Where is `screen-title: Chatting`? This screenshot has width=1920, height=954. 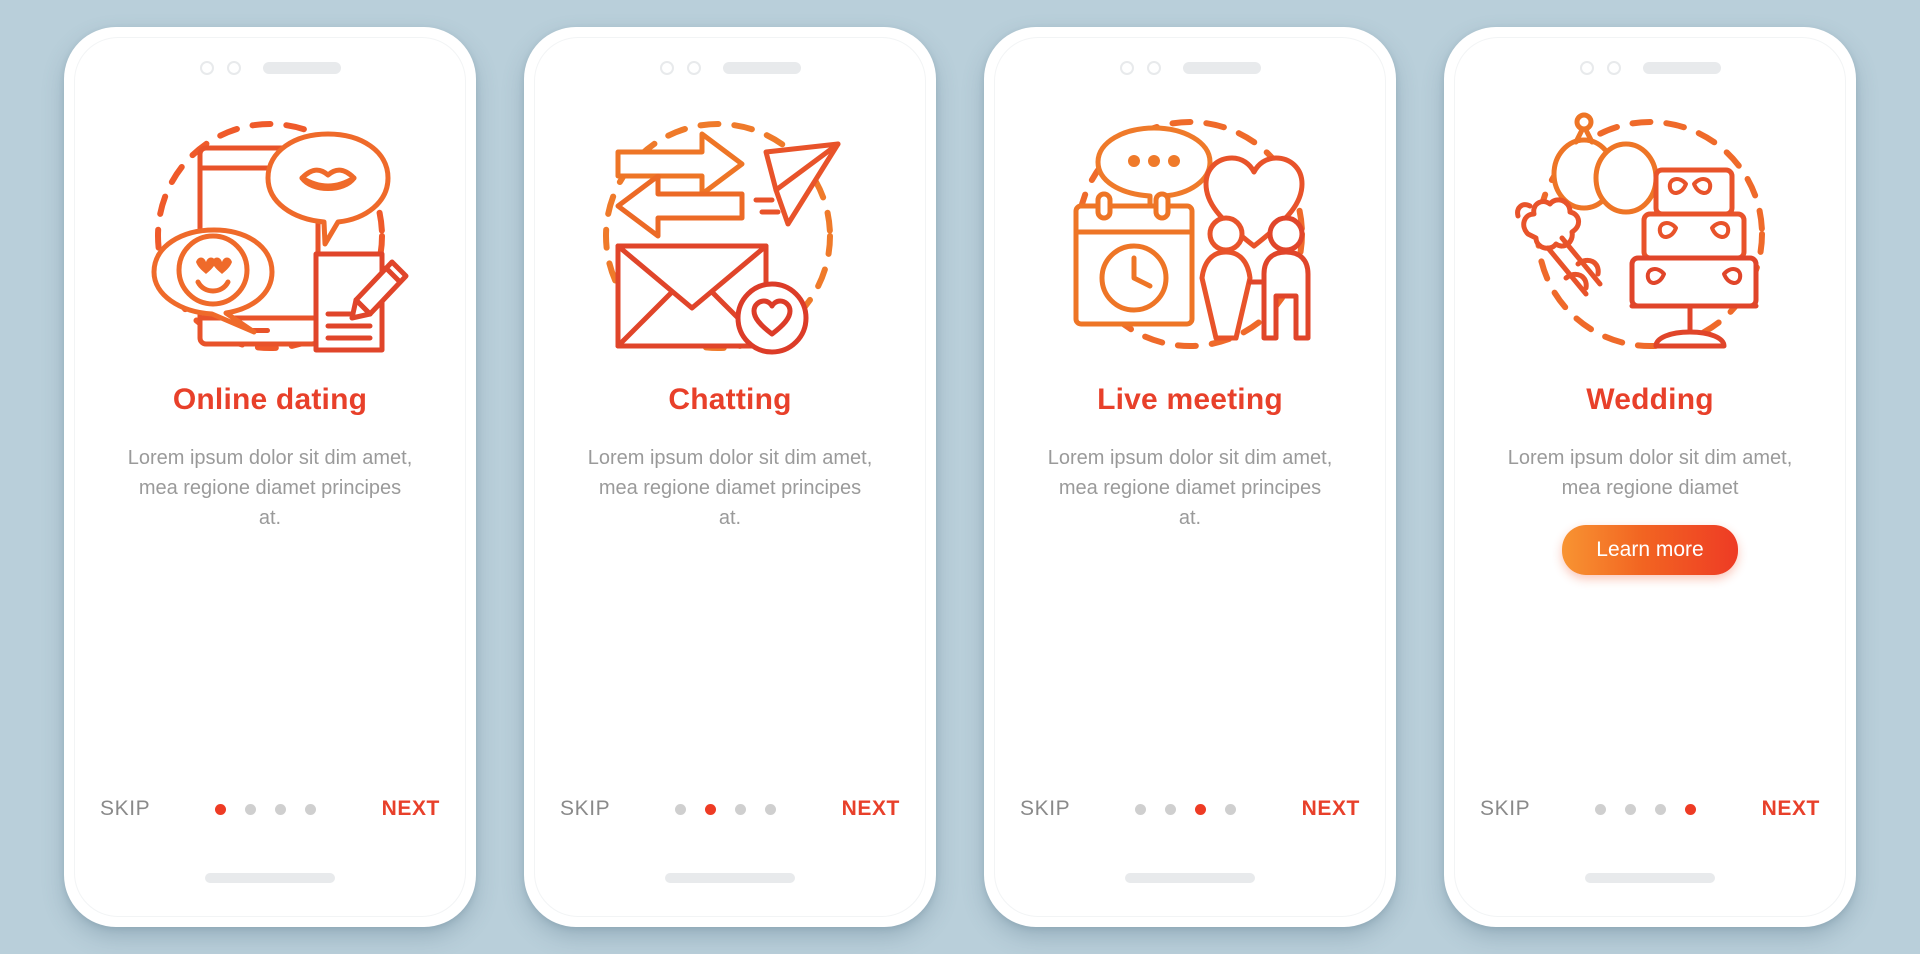 screen-title: Chatting is located at coordinates (730, 399).